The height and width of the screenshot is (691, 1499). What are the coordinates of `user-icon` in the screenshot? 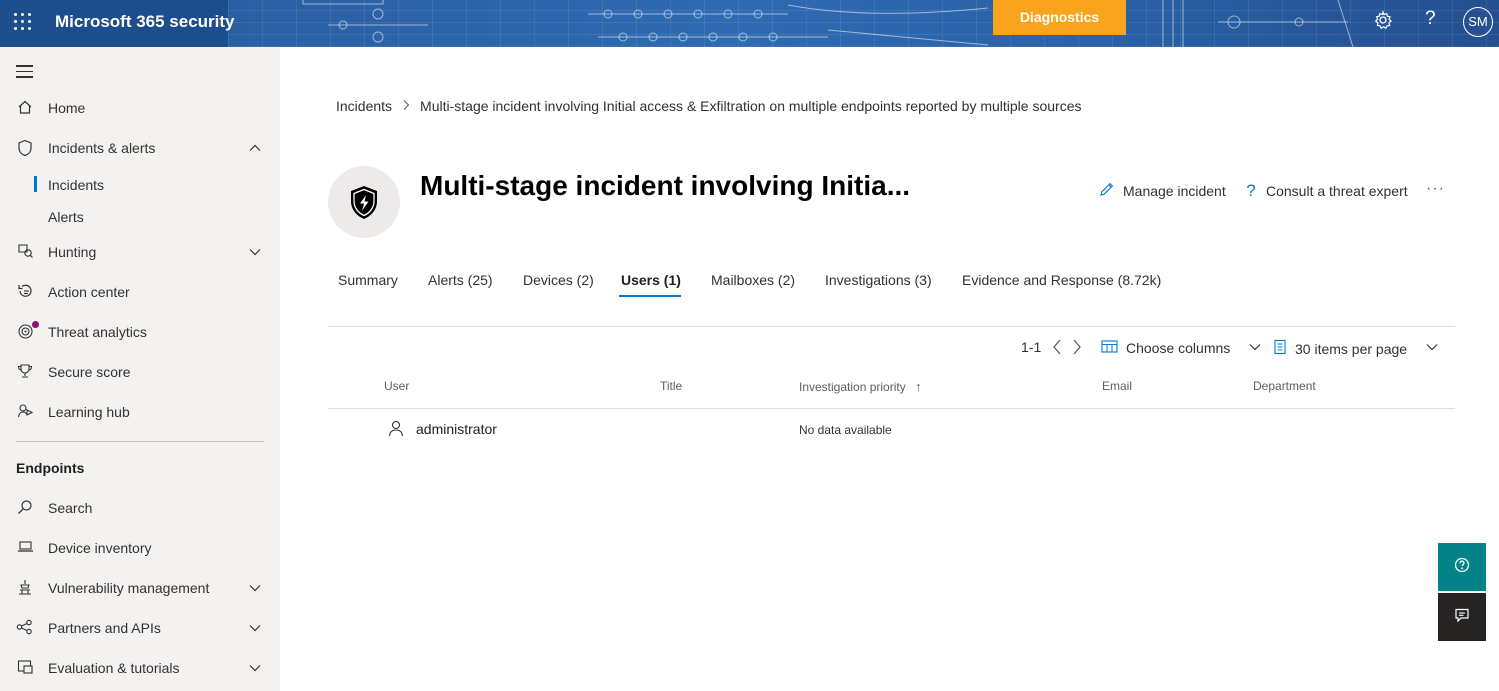 It's located at (396, 430).